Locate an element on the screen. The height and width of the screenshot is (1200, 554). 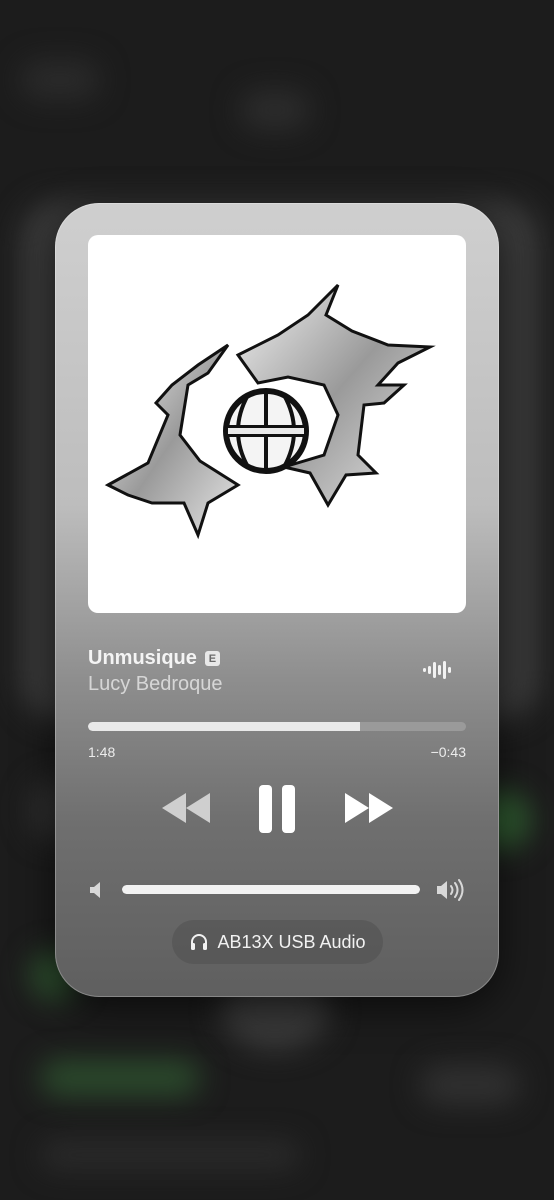
time-elapsed: 1:48 is located at coordinates (102, 752).